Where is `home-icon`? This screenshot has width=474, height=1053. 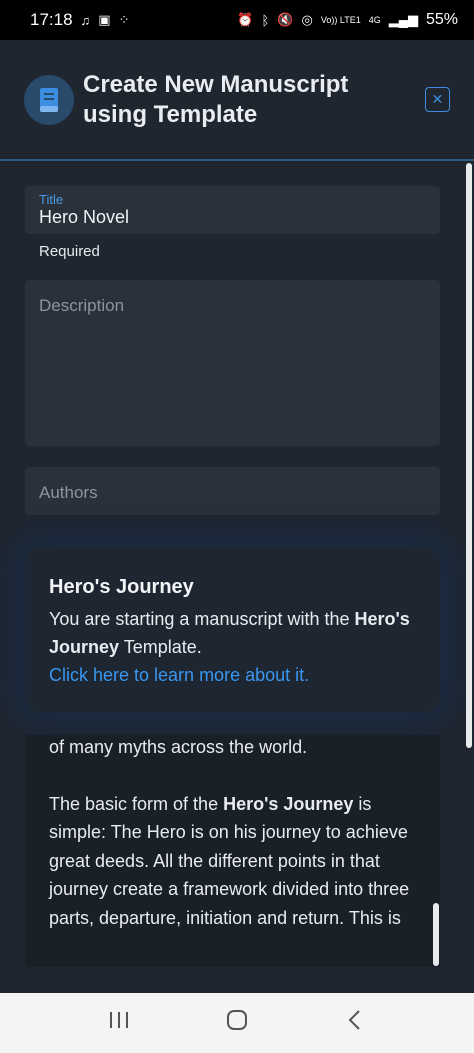 home-icon is located at coordinates (237, 1019).